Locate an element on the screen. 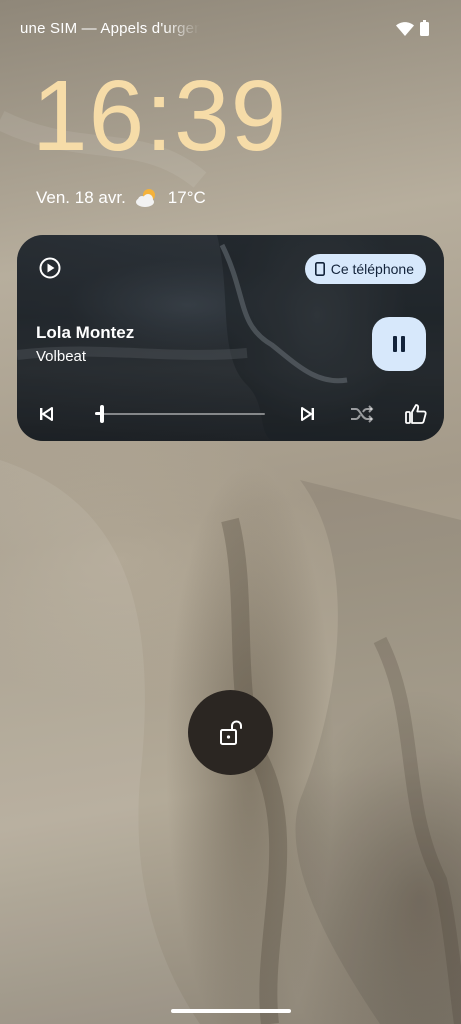 This screenshot has width=461, height=1024. previous-icon is located at coordinates (46, 414).